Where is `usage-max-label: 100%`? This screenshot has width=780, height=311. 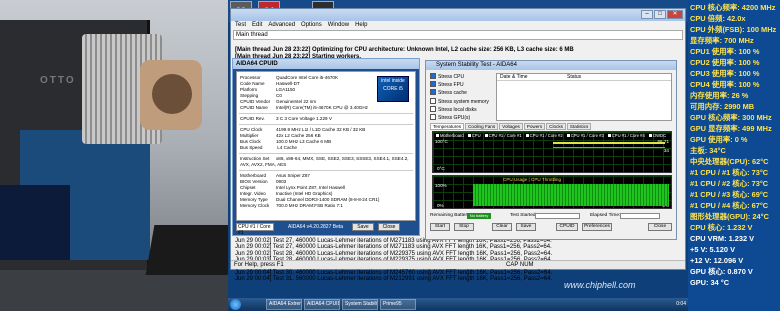 usage-max-label: 100% is located at coordinates (441, 185).